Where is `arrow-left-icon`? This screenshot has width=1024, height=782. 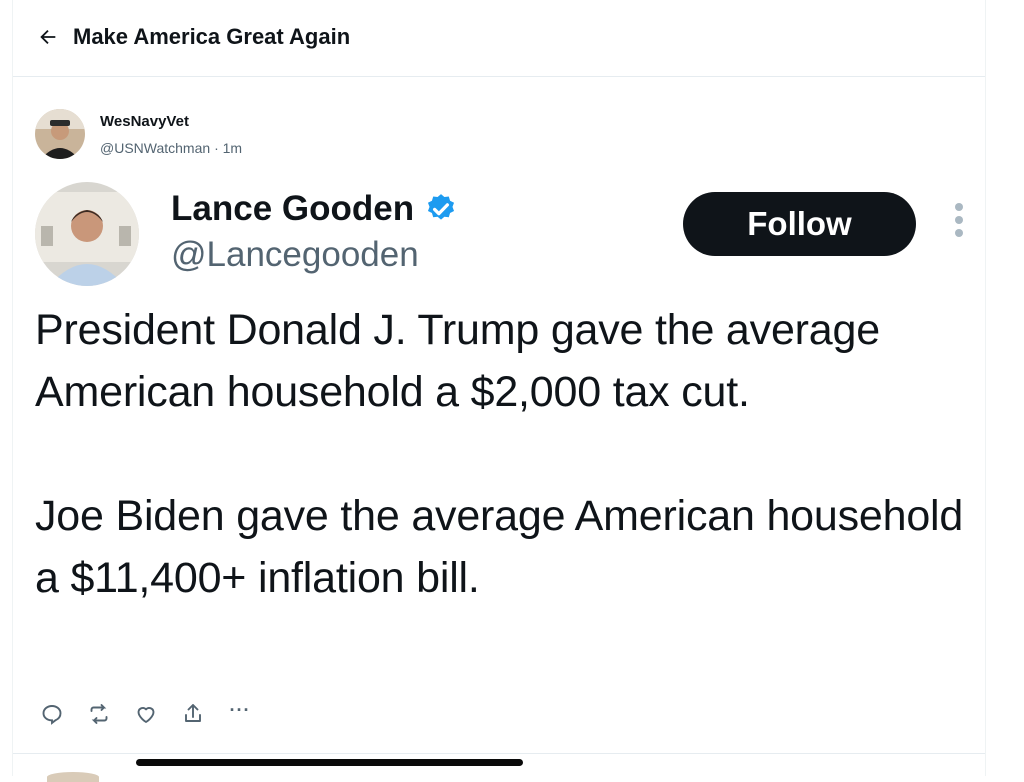 arrow-left-icon is located at coordinates (48, 37).